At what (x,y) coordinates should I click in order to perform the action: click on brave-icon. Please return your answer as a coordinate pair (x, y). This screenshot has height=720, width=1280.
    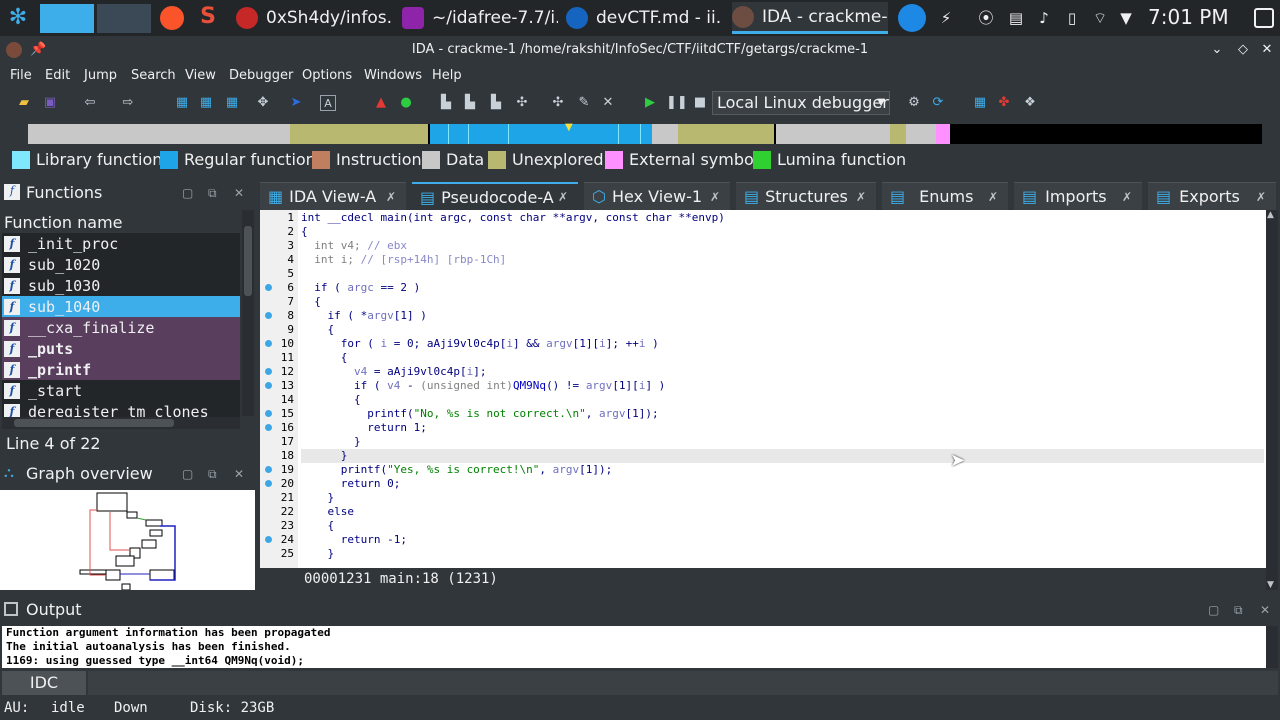
    Looking at the image, I should click on (172, 18).